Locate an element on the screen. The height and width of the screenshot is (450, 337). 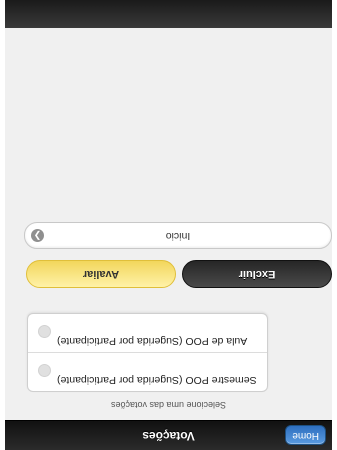
list-item: Semestre POO (Sugerida por Participante) is located at coordinates (147, 371).